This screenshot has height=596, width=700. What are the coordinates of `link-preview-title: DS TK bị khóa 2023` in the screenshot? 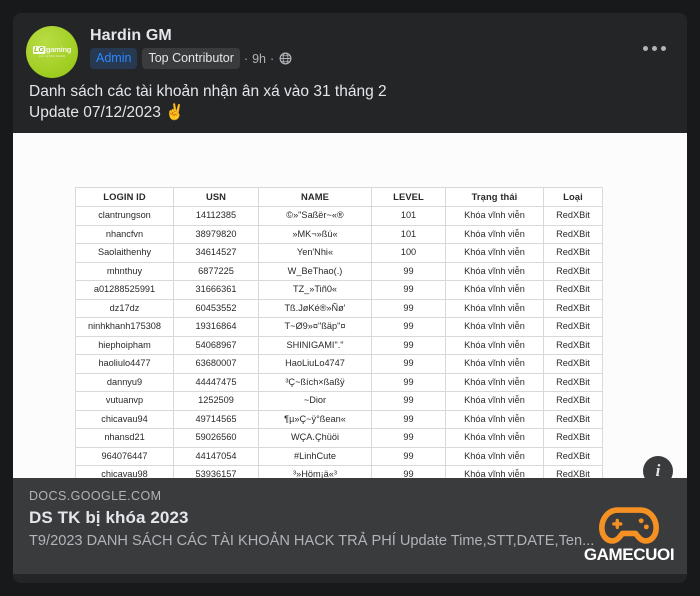 It's located at (350, 518).